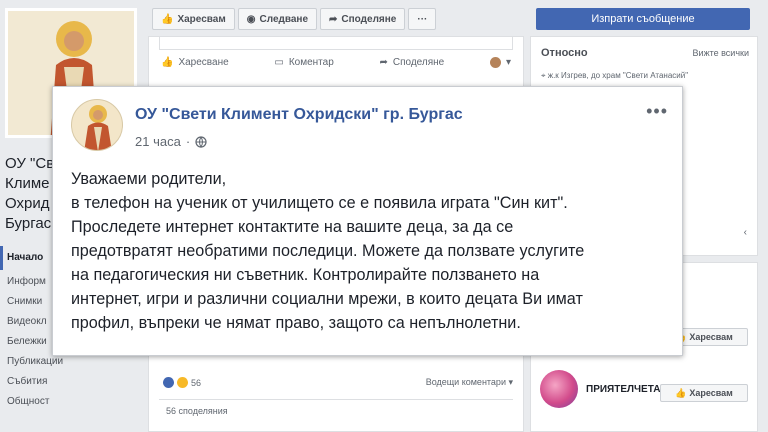 This screenshot has height=432, width=768. What do you see at coordinates (201, 19) in the screenshot?
I see `like-page-label: Харесвам` at bounding box center [201, 19].